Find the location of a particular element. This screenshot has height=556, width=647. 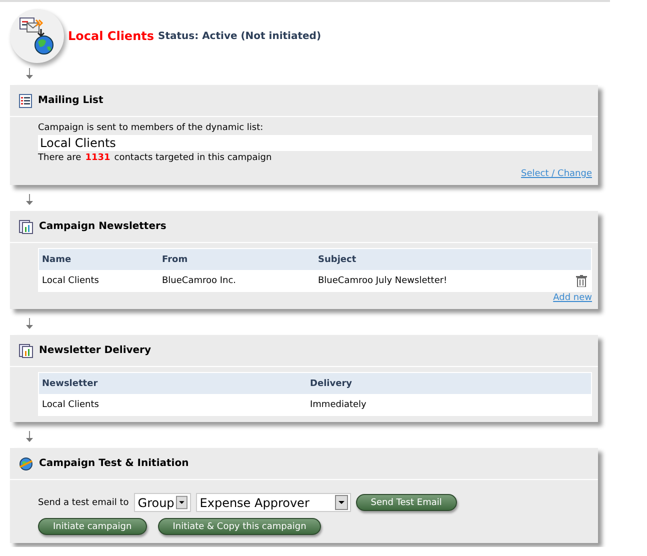

count-text: There are is located at coordinates (60, 158).